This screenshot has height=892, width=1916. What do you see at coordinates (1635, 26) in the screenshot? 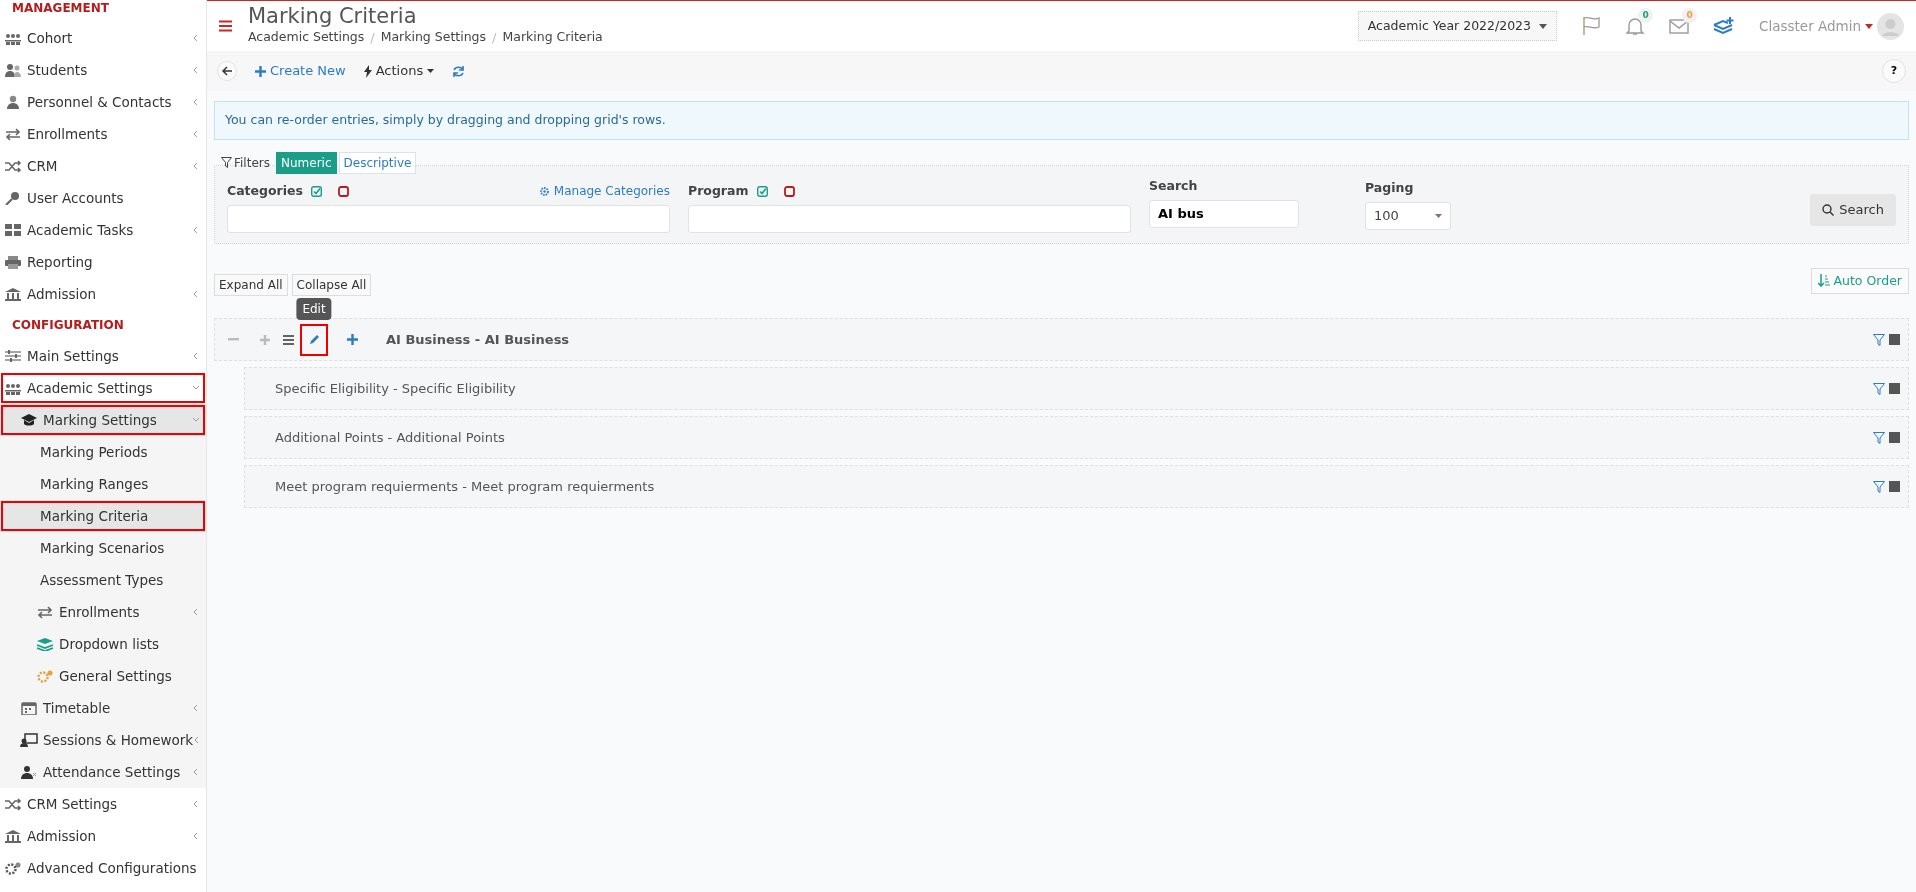
I see `bell-icon` at bounding box center [1635, 26].